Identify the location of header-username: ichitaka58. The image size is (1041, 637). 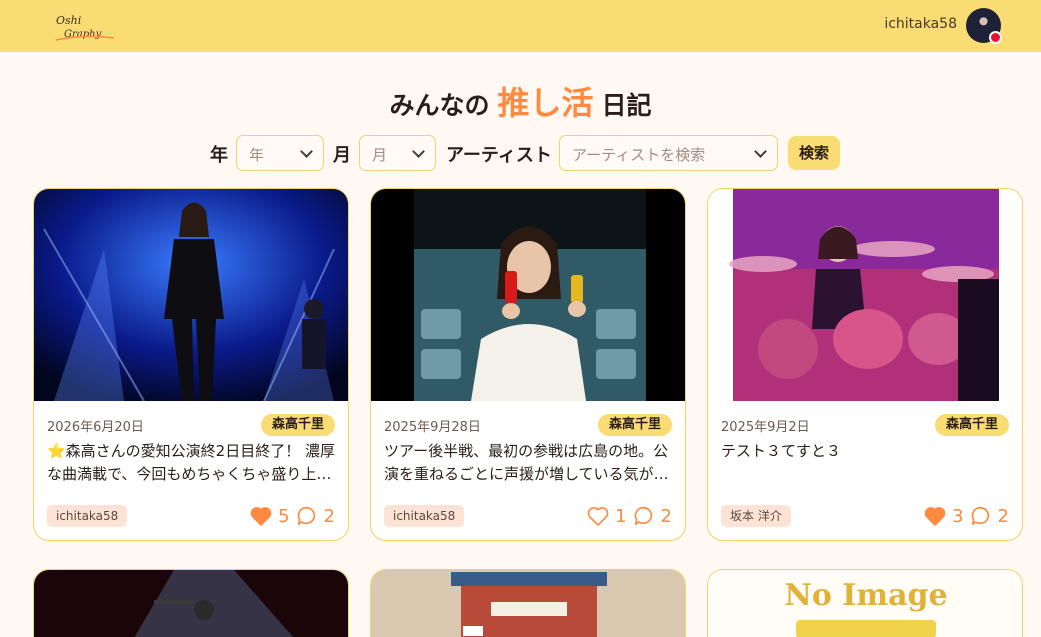
(920, 24).